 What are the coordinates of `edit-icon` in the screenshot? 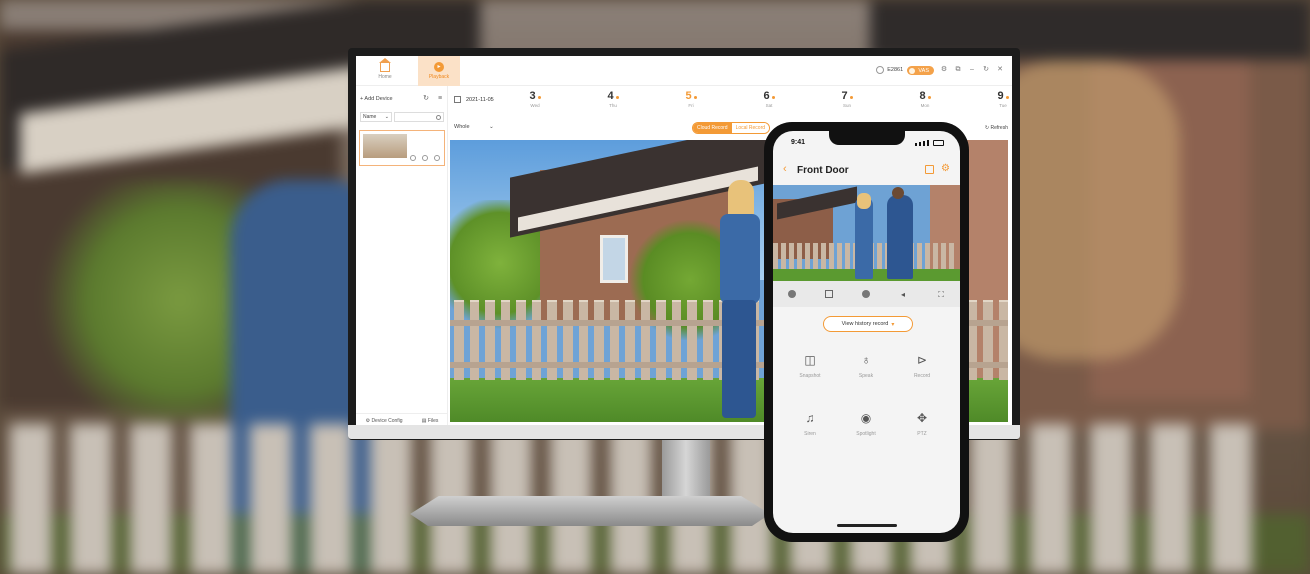 It's located at (929, 169).